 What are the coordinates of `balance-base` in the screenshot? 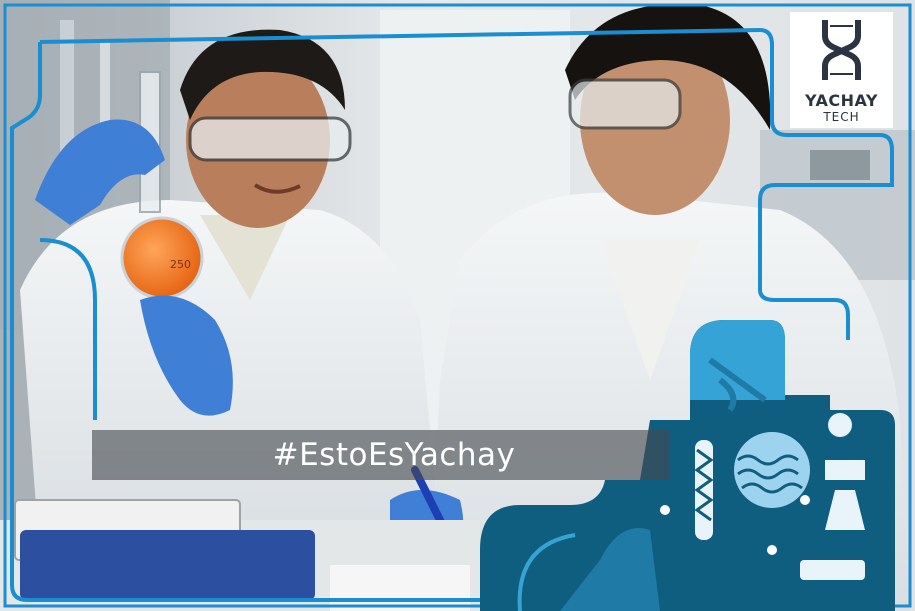 It's located at (167, 565).